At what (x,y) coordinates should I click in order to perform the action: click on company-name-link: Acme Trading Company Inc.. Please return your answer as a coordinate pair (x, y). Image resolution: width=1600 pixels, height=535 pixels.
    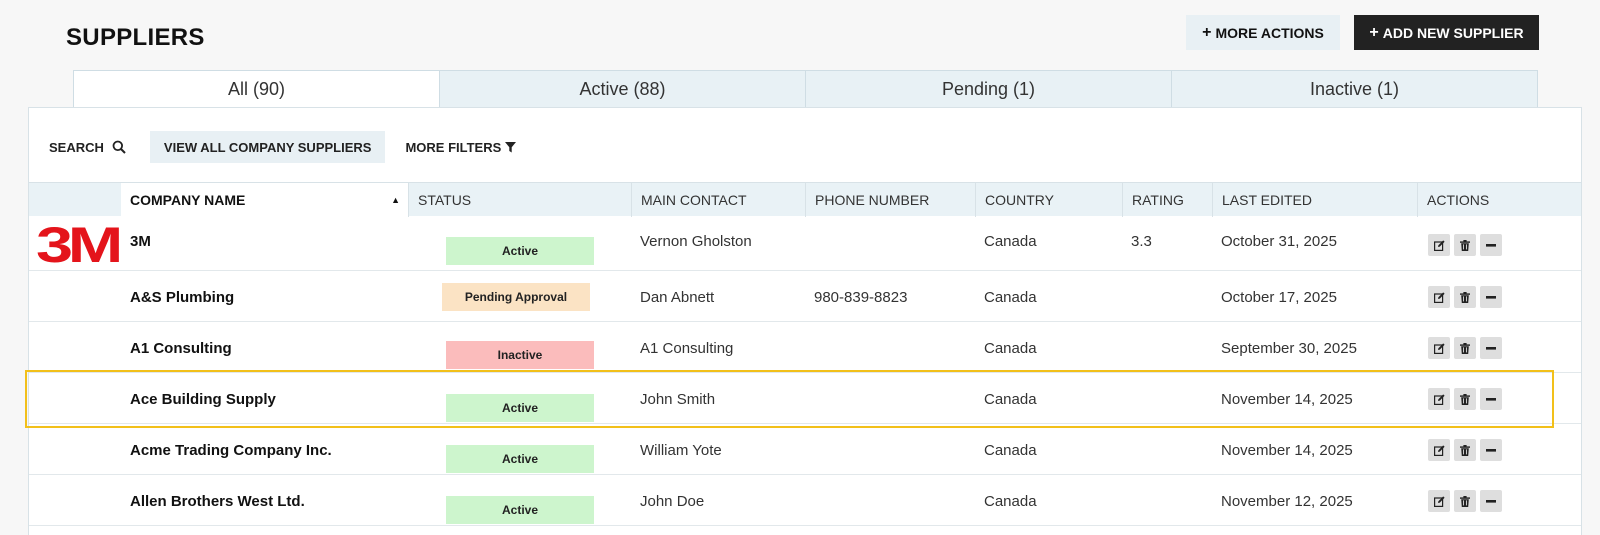
    Looking at the image, I should click on (231, 450).